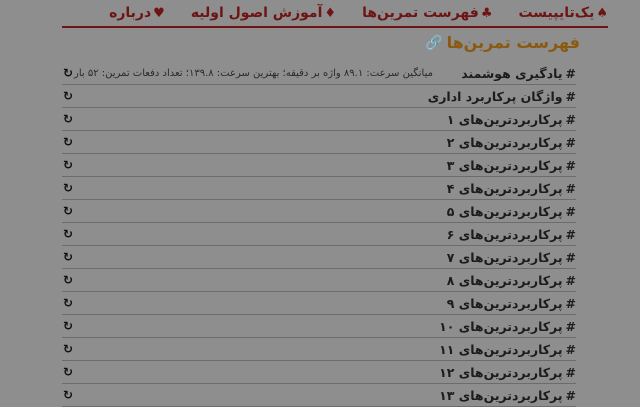  What do you see at coordinates (505, 165) in the screenshot?
I see `lesson-link: پرکاربردترین‌های ۳` at bounding box center [505, 165].